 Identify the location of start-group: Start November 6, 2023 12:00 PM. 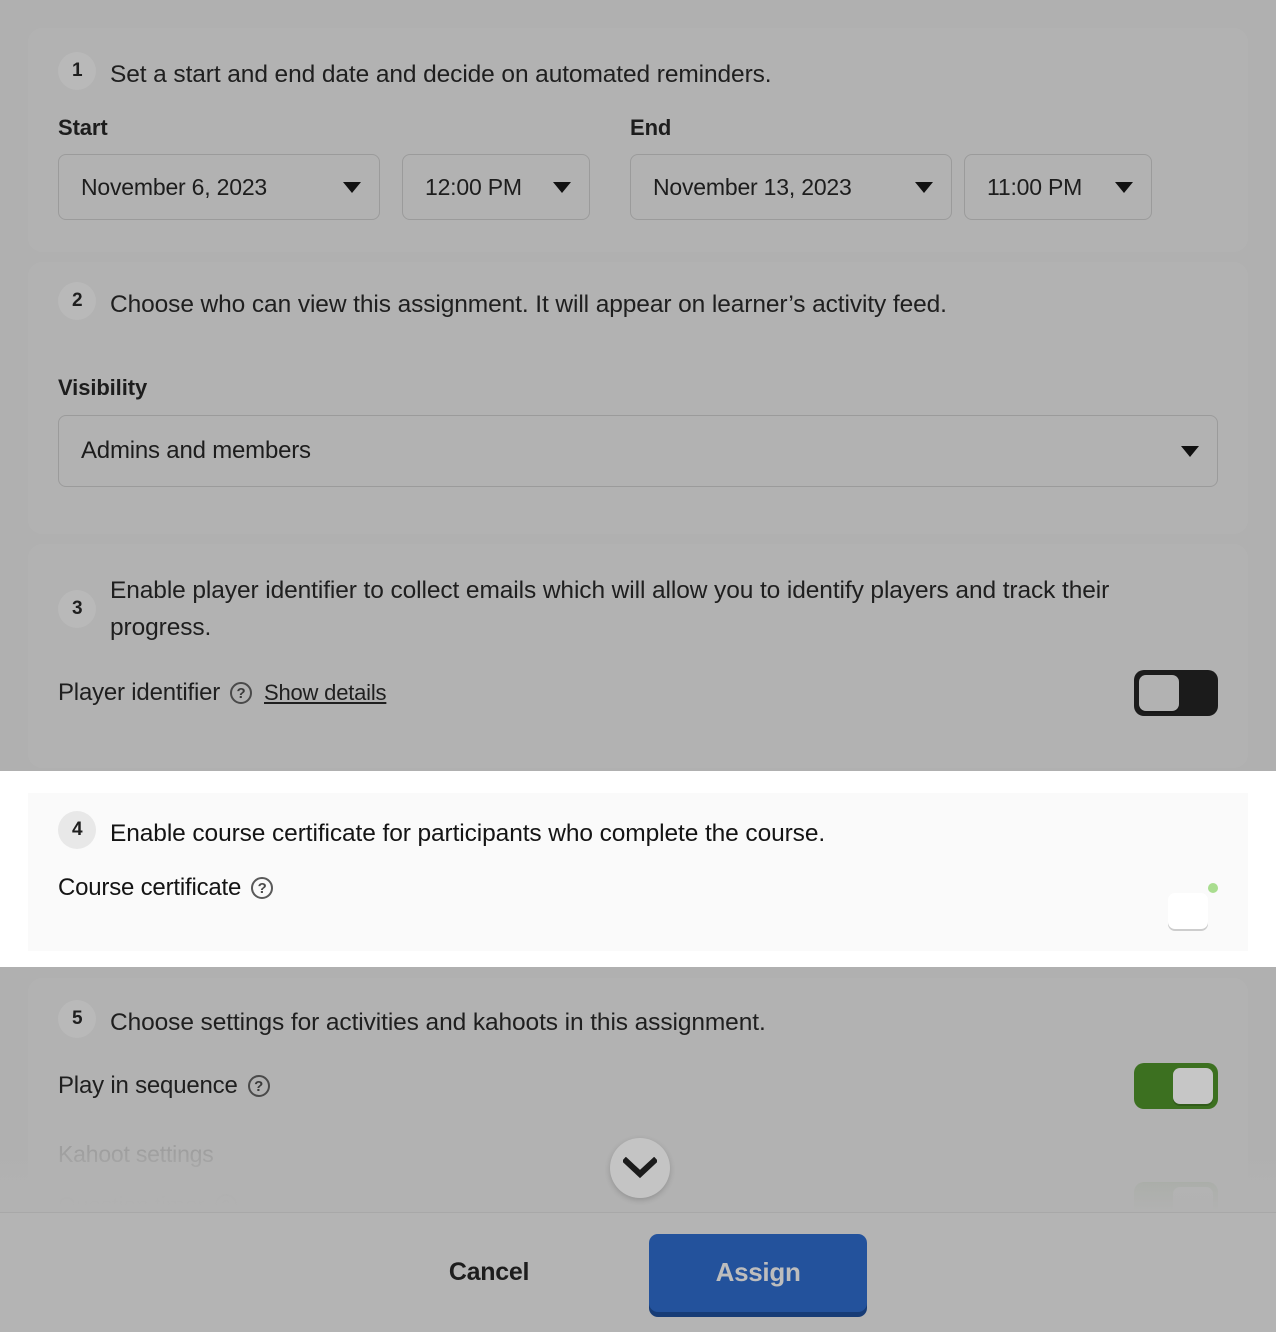
(332, 168).